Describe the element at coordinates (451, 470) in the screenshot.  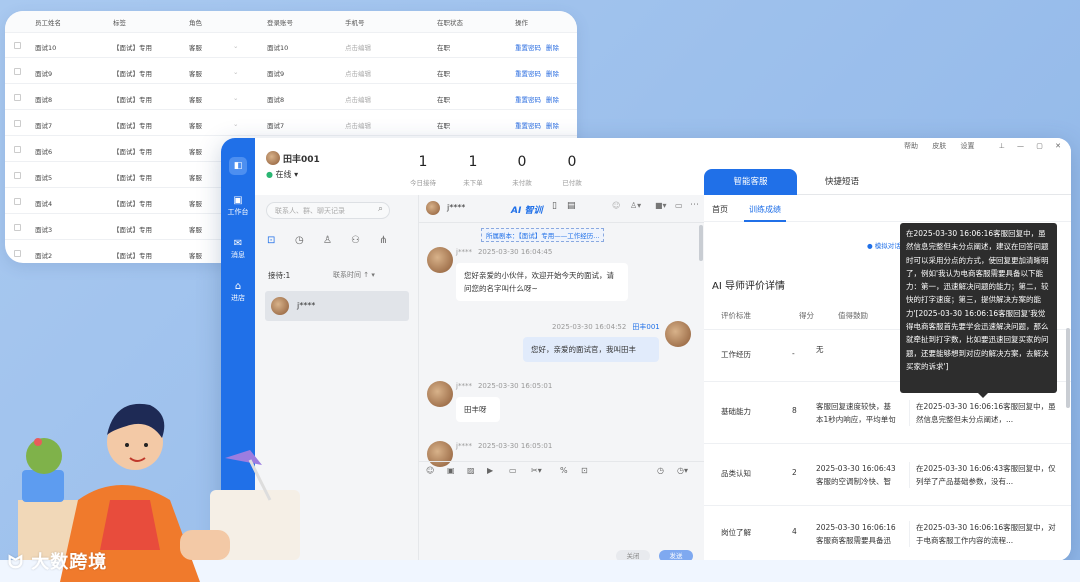
I see `text-icon: ▣` at that location.